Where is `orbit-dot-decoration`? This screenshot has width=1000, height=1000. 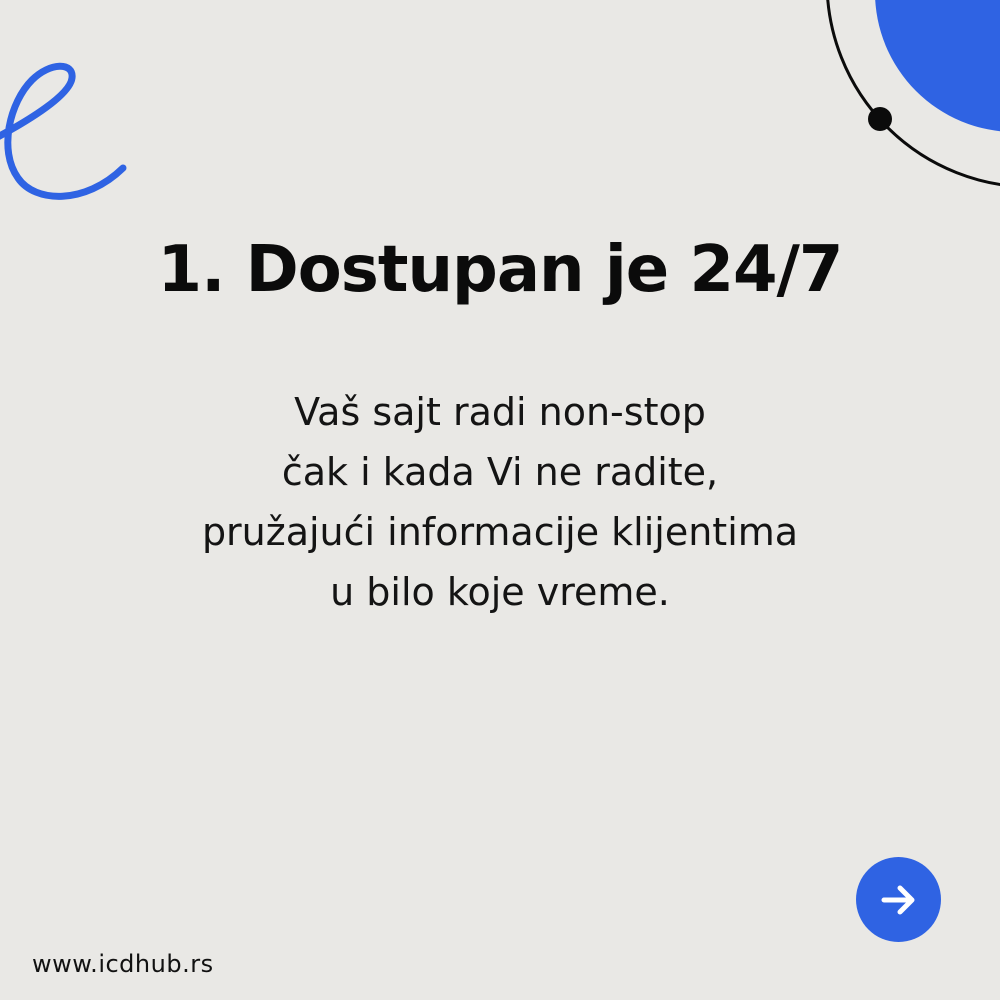
orbit-dot-decoration is located at coordinates (880, 119).